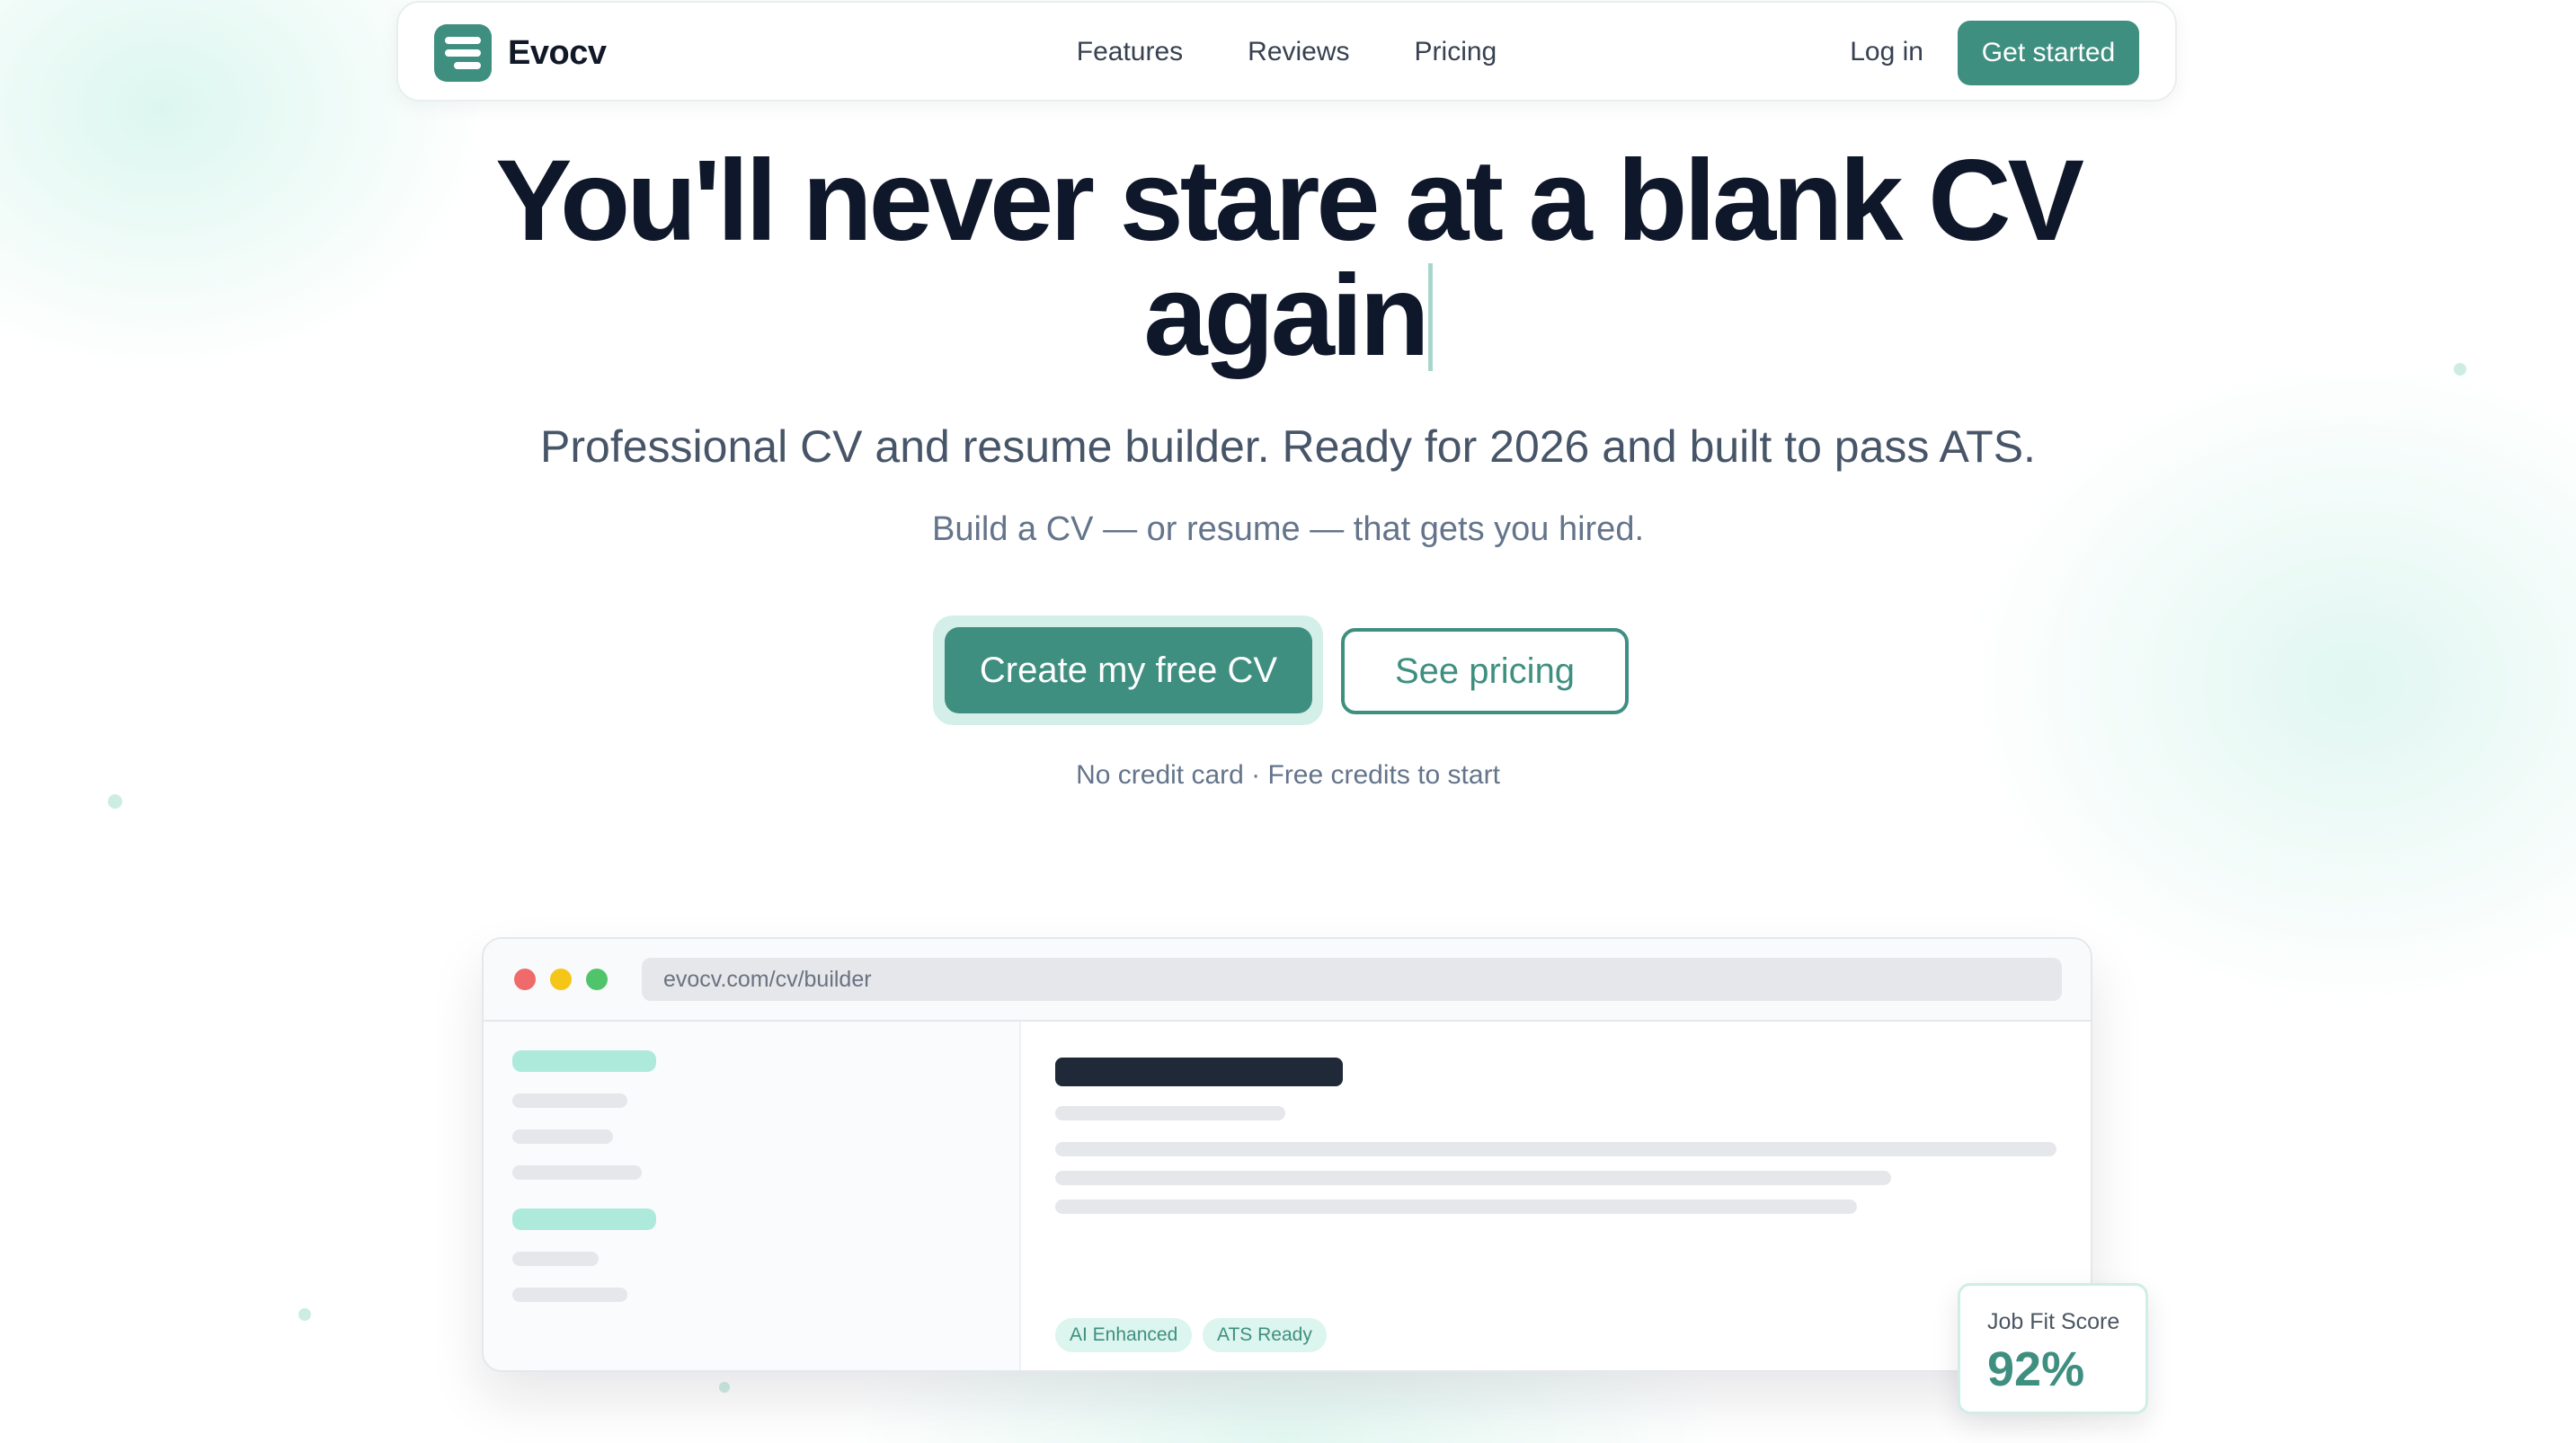 The width and height of the screenshot is (2576, 1443). Describe the element at coordinates (1352, 979) in the screenshot. I see `address-bar: evocv.com/cv/builder` at that location.